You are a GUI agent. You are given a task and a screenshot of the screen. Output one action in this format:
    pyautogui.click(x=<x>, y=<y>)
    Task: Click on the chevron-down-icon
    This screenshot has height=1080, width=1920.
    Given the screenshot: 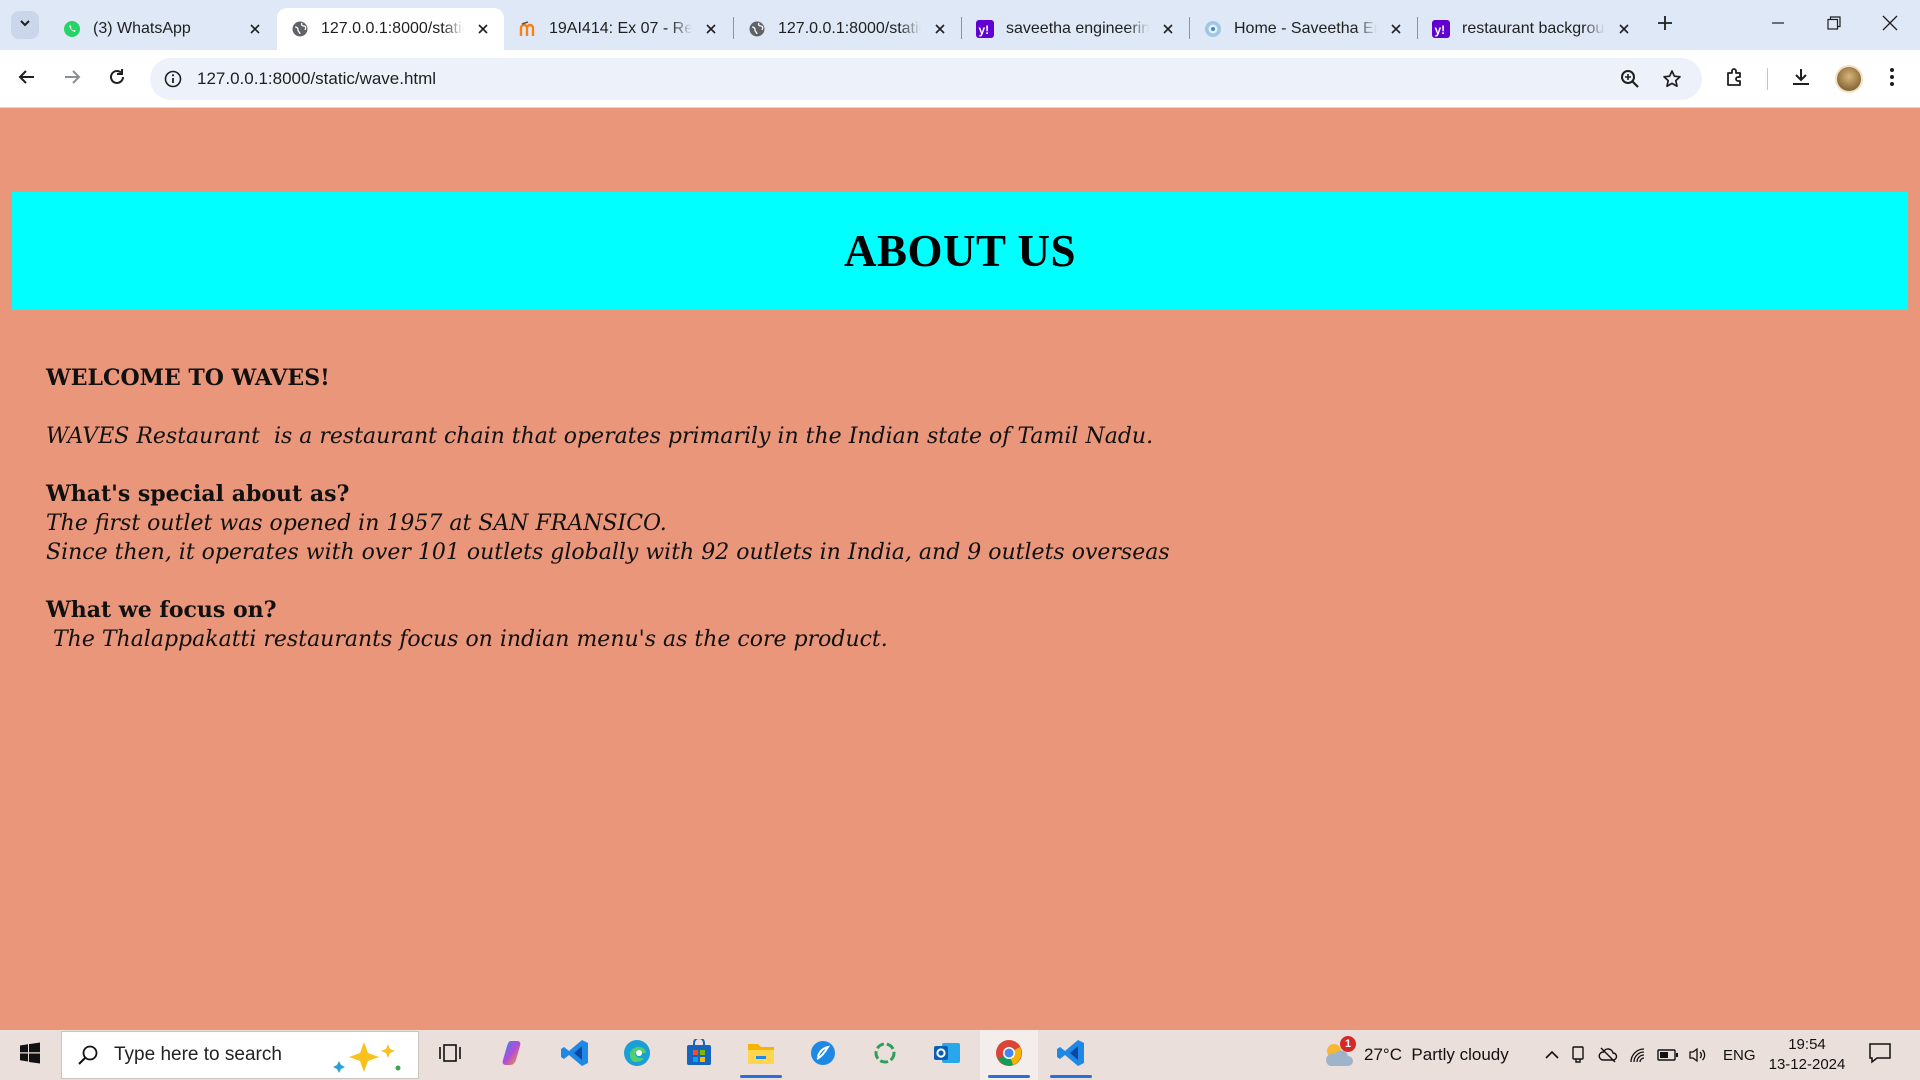 What is the action you would take?
    pyautogui.click(x=25, y=25)
    